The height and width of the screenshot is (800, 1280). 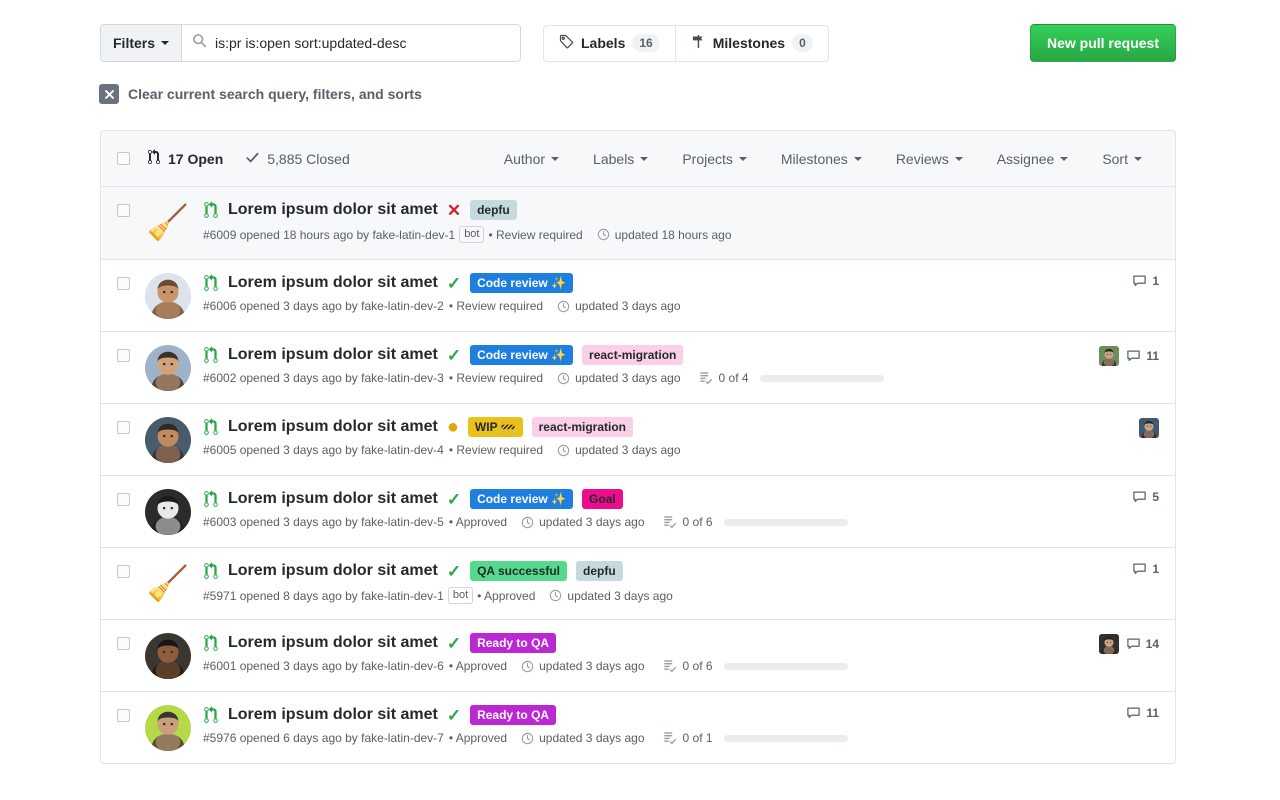 I want to click on label-badge: WIP 🚧, so click(x=495, y=427).